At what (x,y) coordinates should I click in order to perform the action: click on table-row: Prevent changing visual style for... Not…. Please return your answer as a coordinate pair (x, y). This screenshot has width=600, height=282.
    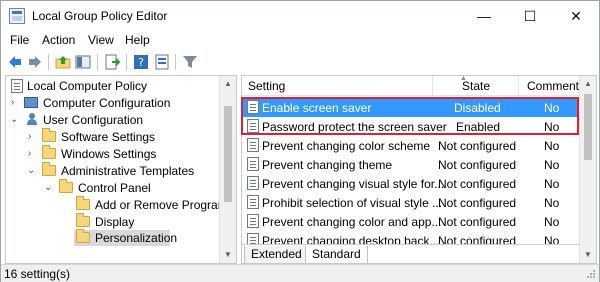
    Looking at the image, I should click on (411, 183).